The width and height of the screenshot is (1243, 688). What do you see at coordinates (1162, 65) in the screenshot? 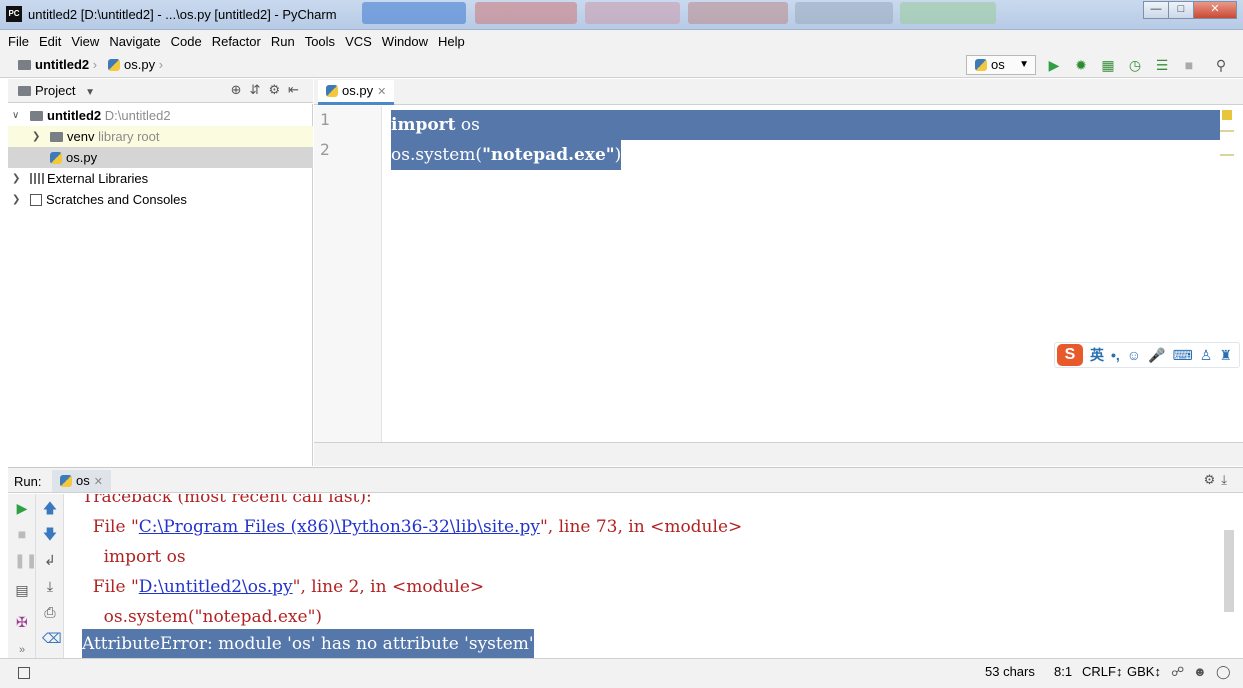
I see `concurrency-icon: ☰` at bounding box center [1162, 65].